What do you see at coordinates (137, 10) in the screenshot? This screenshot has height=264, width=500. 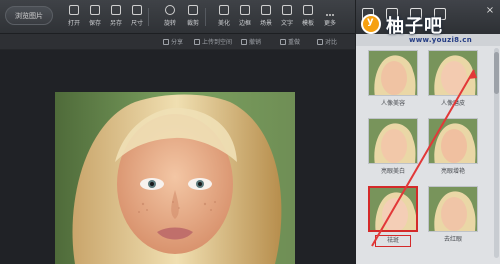 I see `resize-icon` at bounding box center [137, 10].